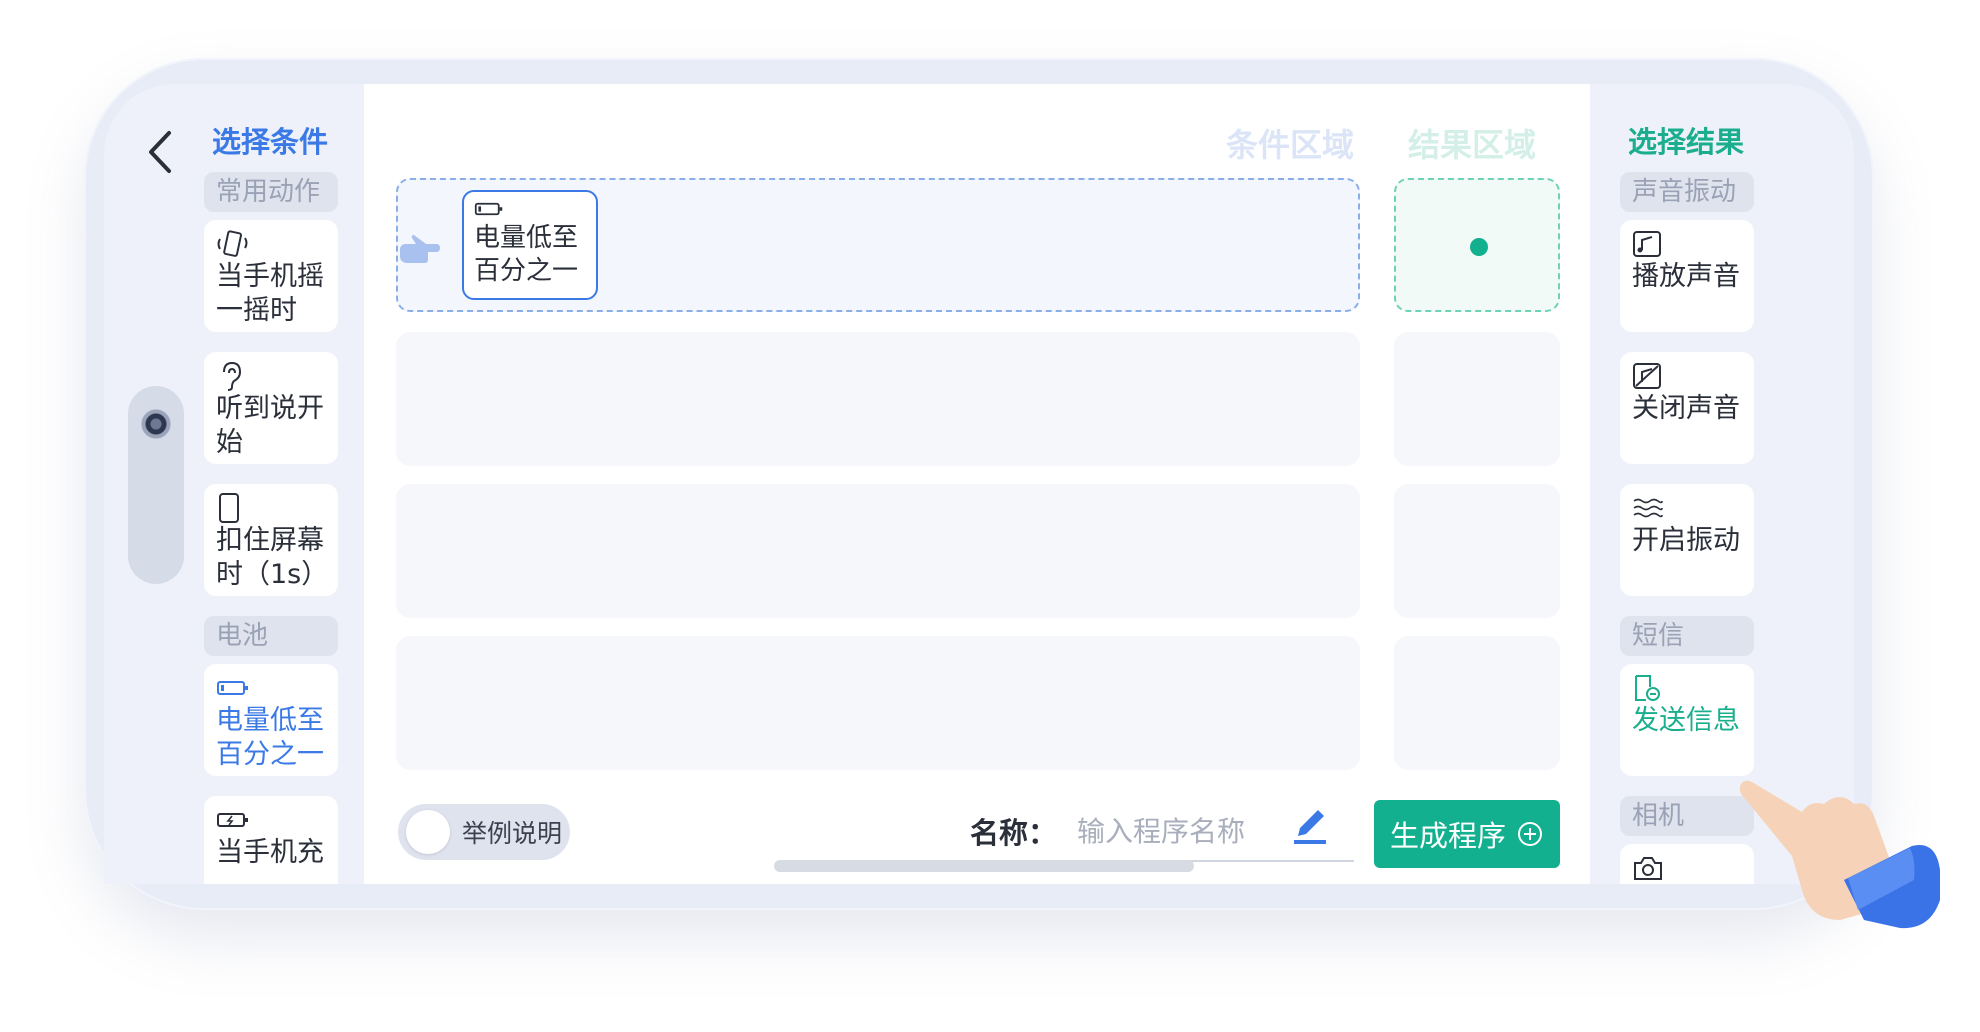 The width and height of the screenshot is (1980, 1032). What do you see at coordinates (271, 192) in the screenshot?
I see `section-common-actions: 常用动作` at bounding box center [271, 192].